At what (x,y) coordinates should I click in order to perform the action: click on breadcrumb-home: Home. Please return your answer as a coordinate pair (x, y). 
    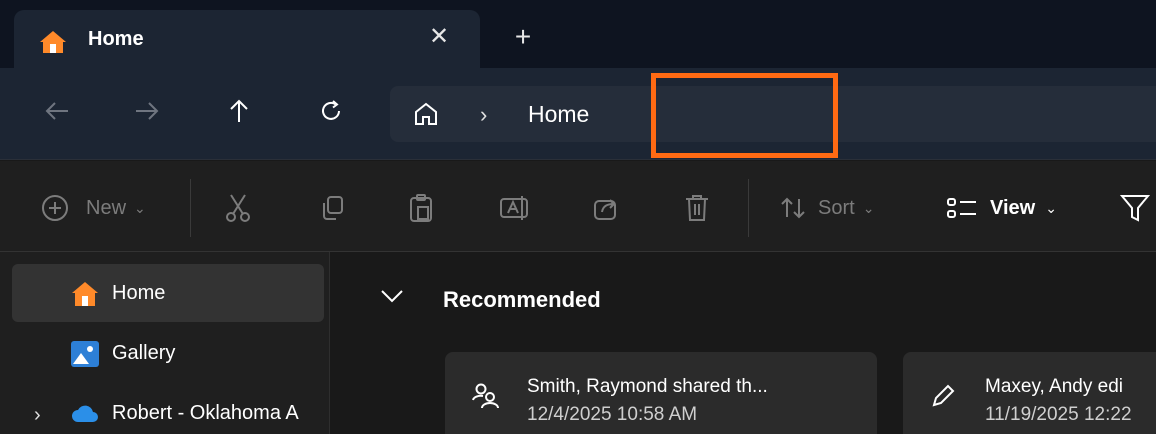
    Looking at the image, I should click on (558, 114).